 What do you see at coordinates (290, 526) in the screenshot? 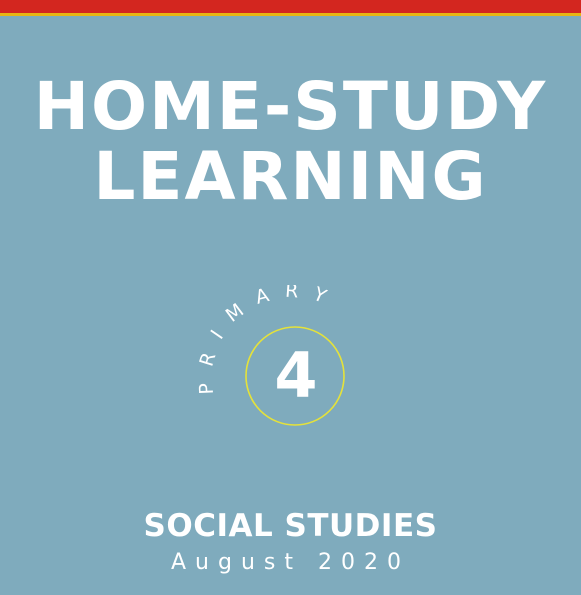
I see `subject-title: SOCIAL STUDIES` at bounding box center [290, 526].